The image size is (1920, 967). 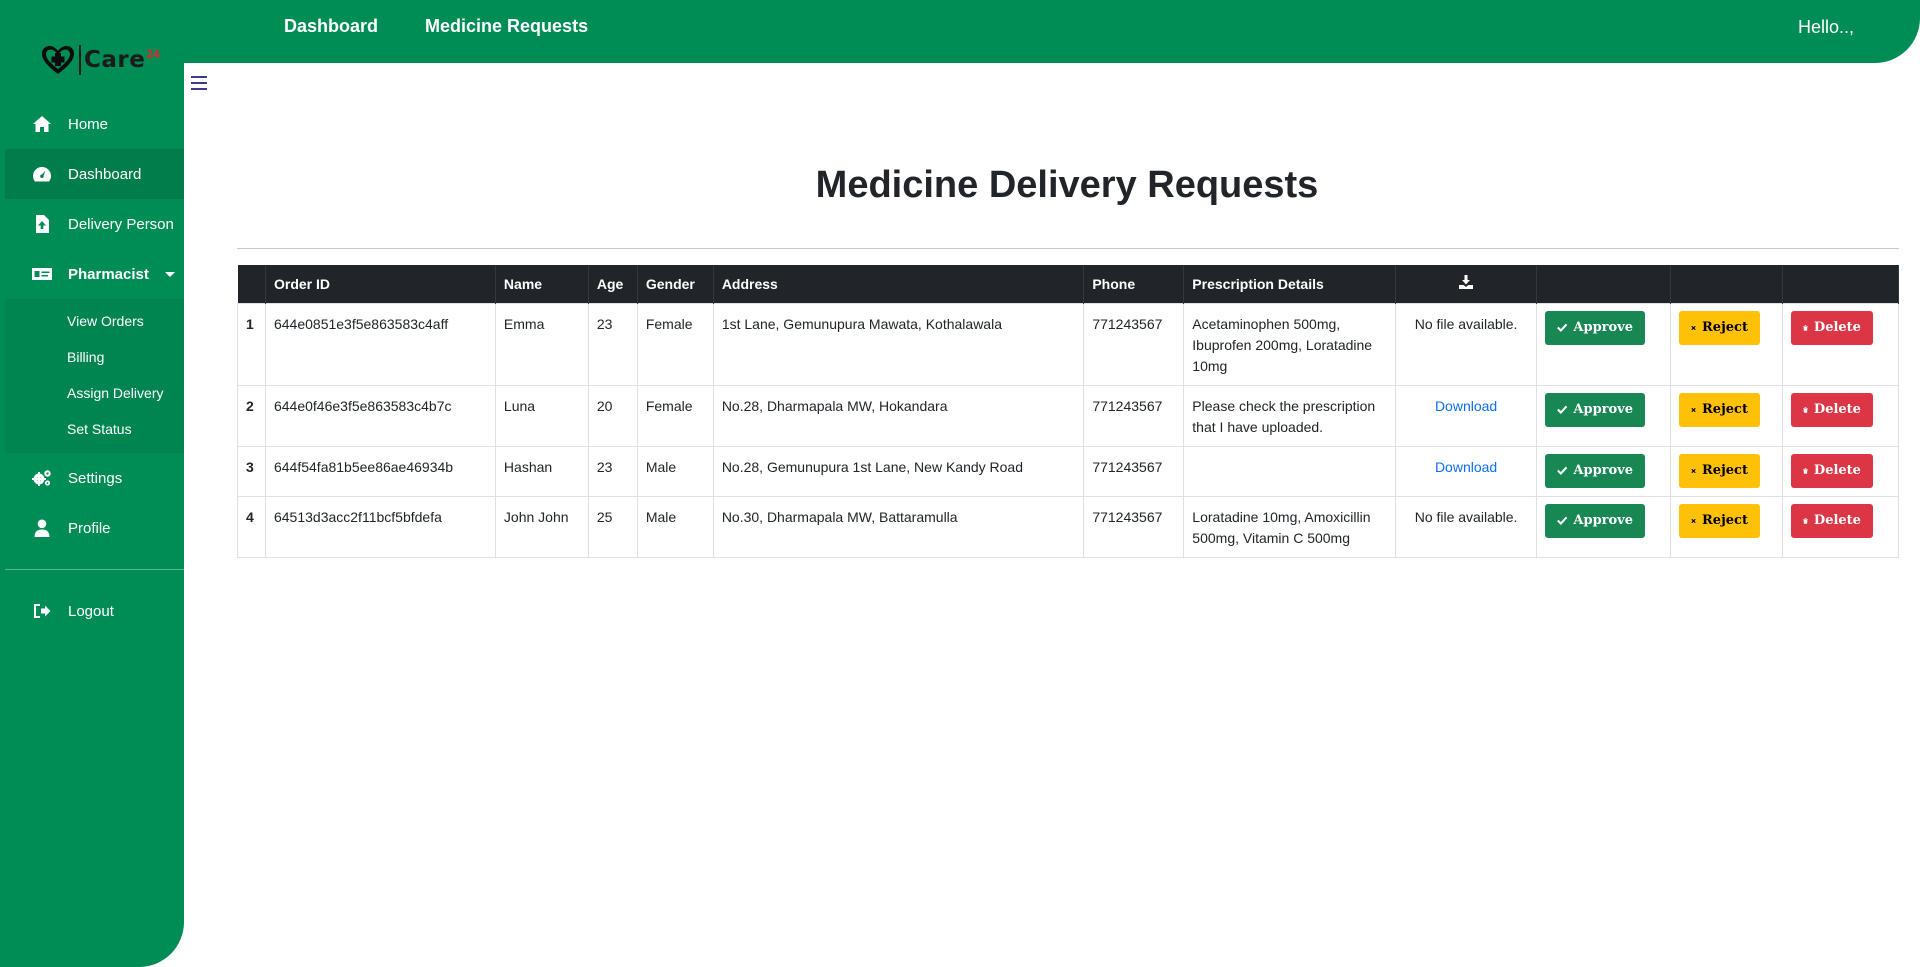 I want to click on submenu-item-billing: Billing, so click(x=94, y=357).